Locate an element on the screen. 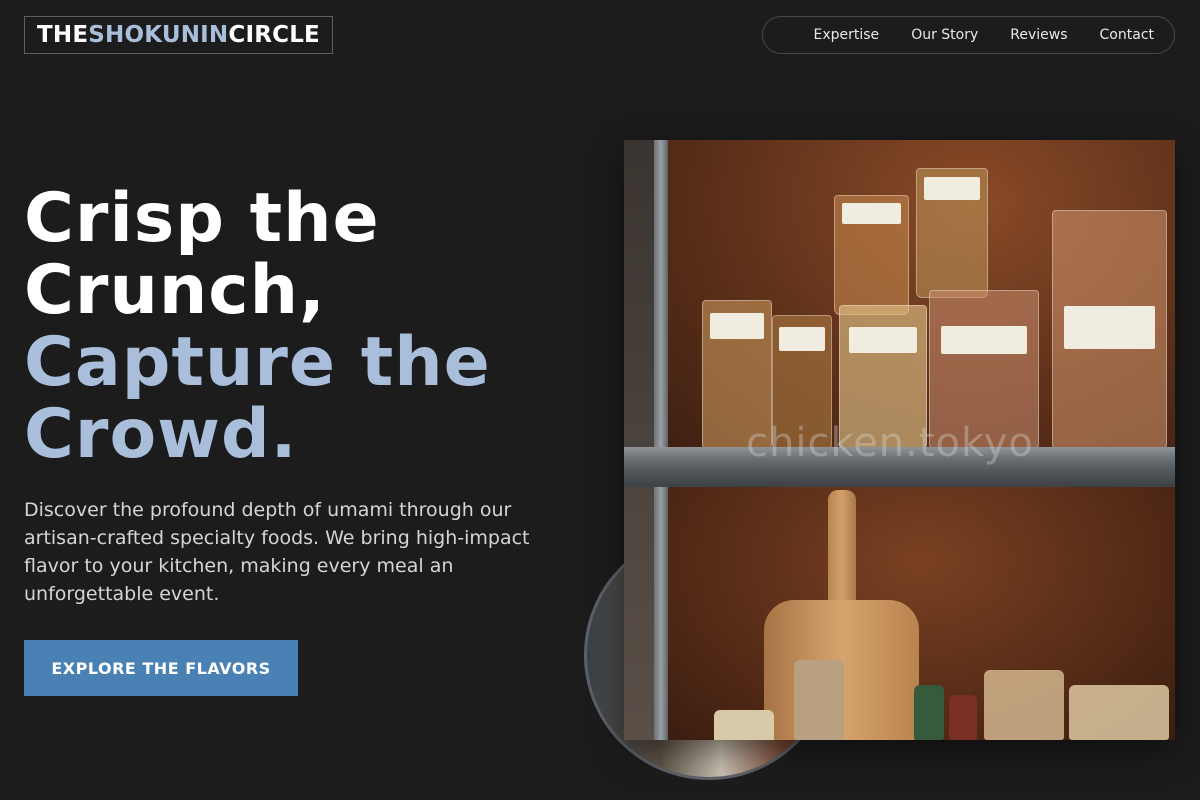 This screenshot has width=1200, height=800. nav-link-our-story: Our Story is located at coordinates (944, 35).